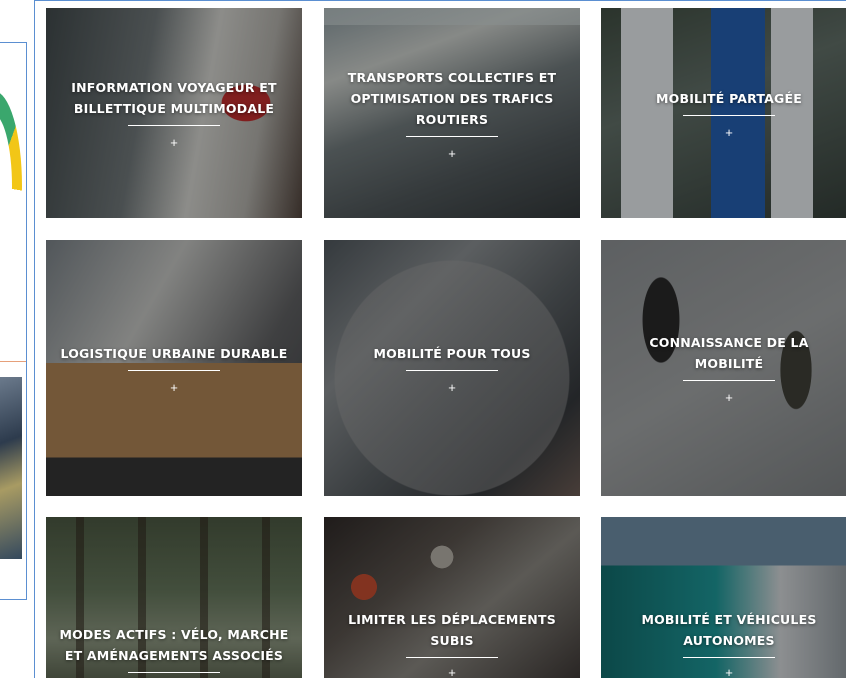  What do you see at coordinates (452, 353) in the screenshot?
I see `tile-title: MOBILITÉ POUR TOUS` at bounding box center [452, 353].